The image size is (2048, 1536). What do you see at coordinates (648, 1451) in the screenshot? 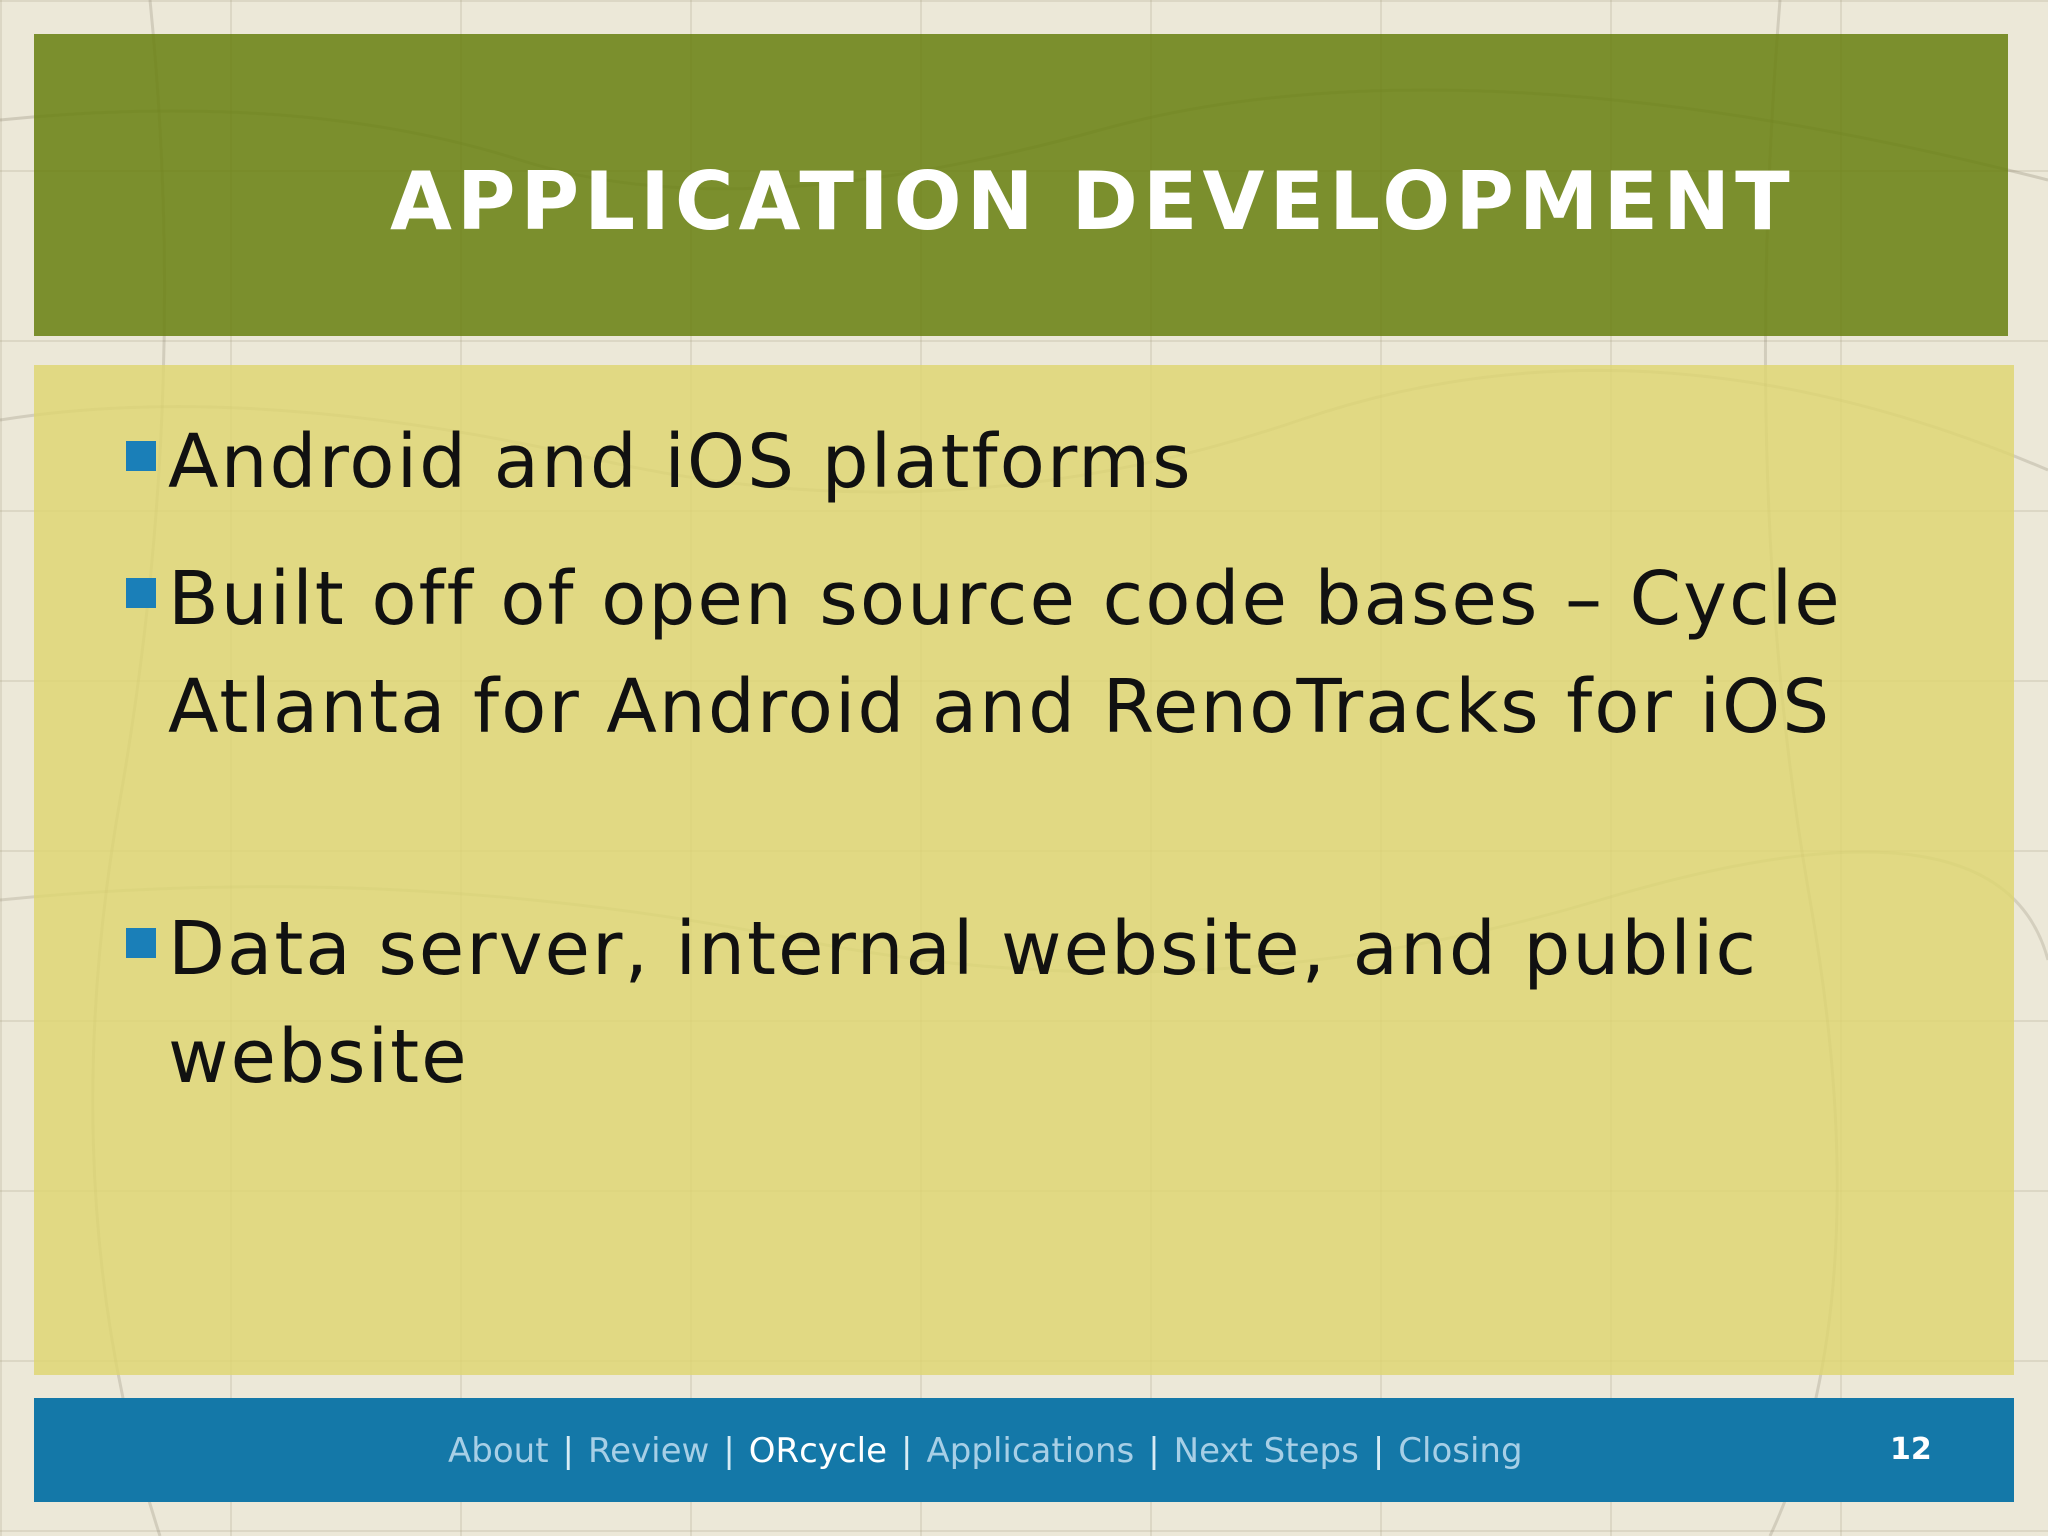
I see `nav-link-review: Review` at bounding box center [648, 1451].